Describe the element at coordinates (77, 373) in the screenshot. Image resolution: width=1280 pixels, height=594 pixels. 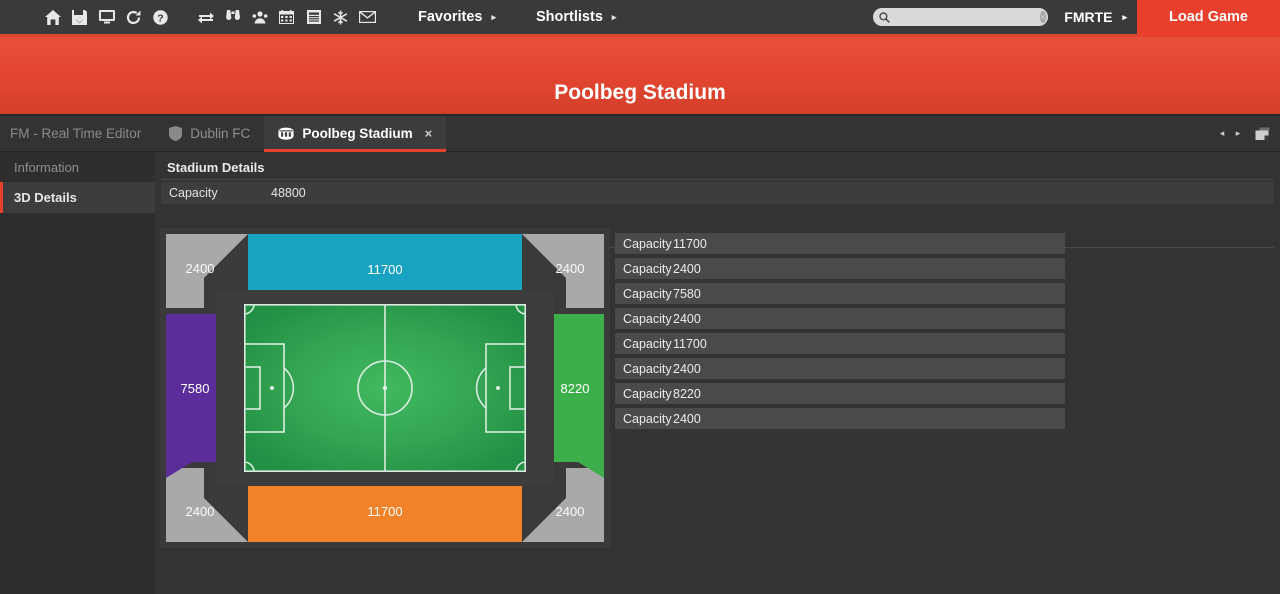
I see `sidebar: Information 3D Details` at that location.